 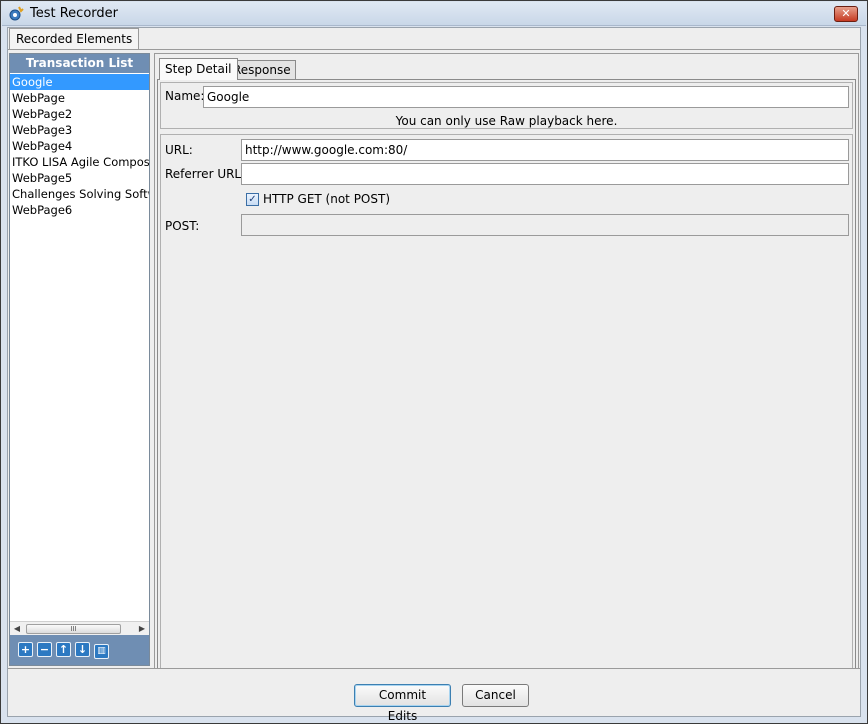 What do you see at coordinates (185, 96) in the screenshot?
I see `name-label: Name:` at bounding box center [185, 96].